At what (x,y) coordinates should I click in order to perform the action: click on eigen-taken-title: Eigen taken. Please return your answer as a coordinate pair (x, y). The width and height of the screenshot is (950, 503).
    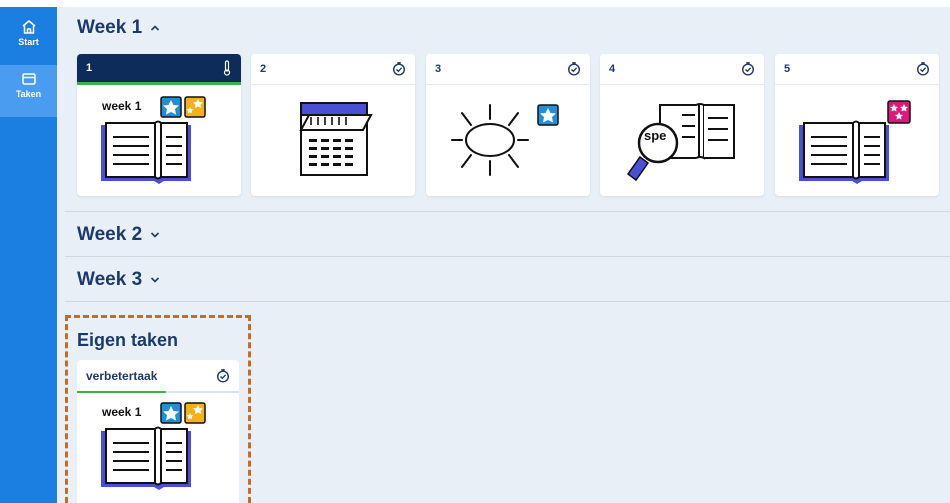
    Looking at the image, I should click on (128, 340).